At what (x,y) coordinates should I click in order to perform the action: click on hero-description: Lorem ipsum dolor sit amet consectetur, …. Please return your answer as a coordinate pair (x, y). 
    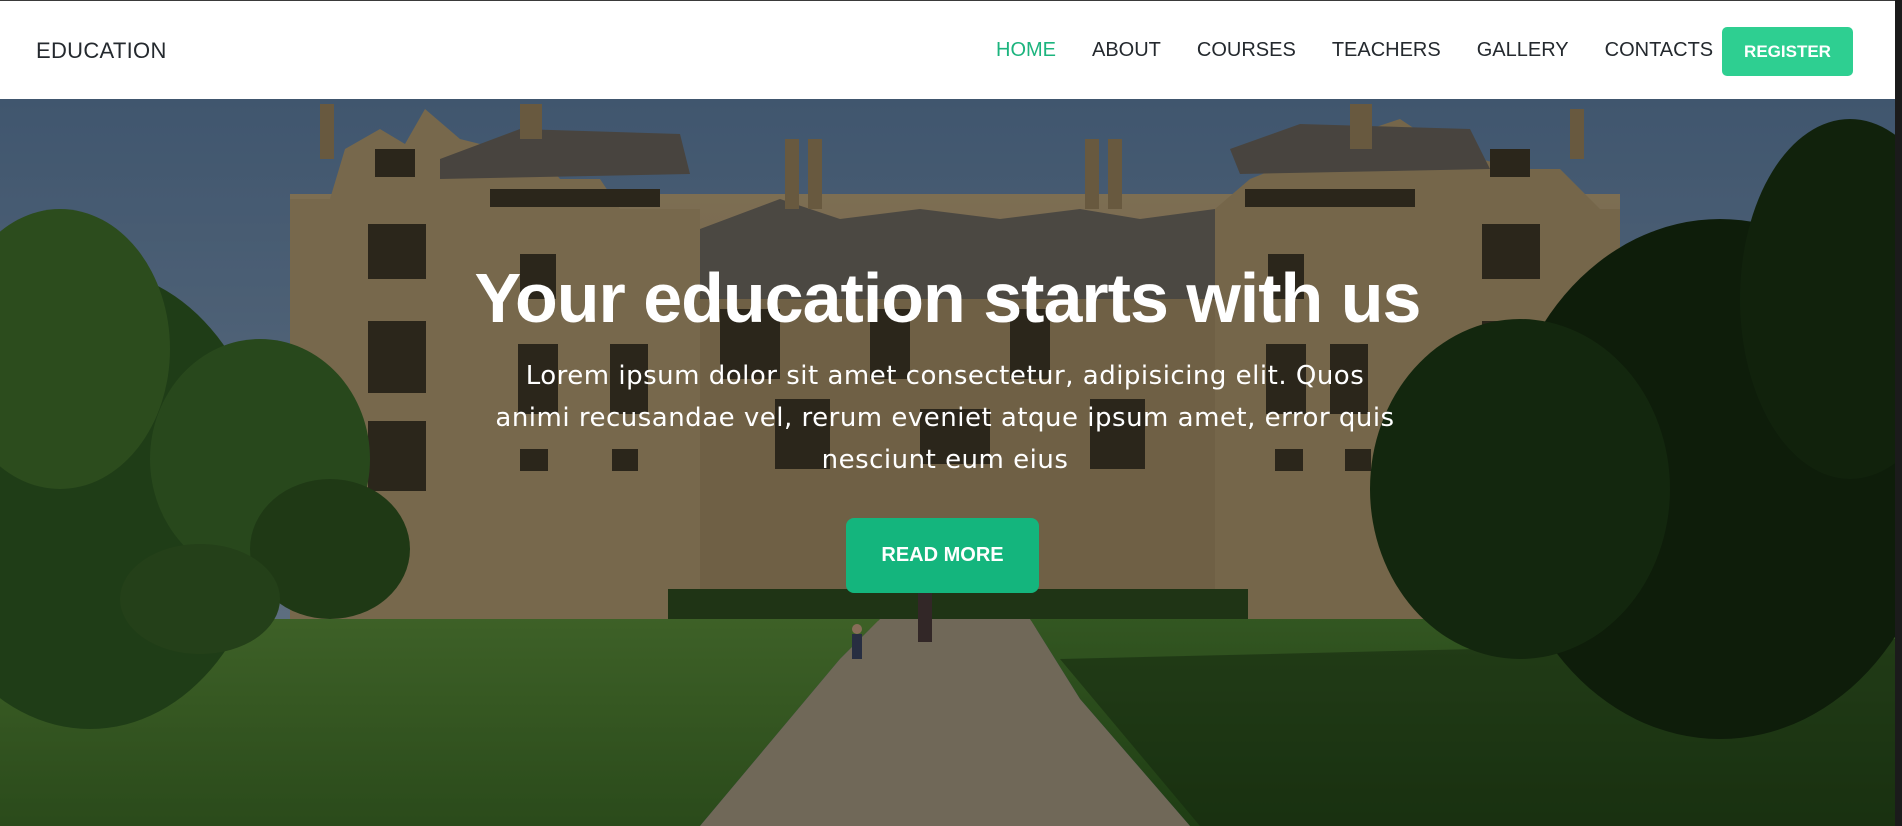
    Looking at the image, I should click on (945, 418).